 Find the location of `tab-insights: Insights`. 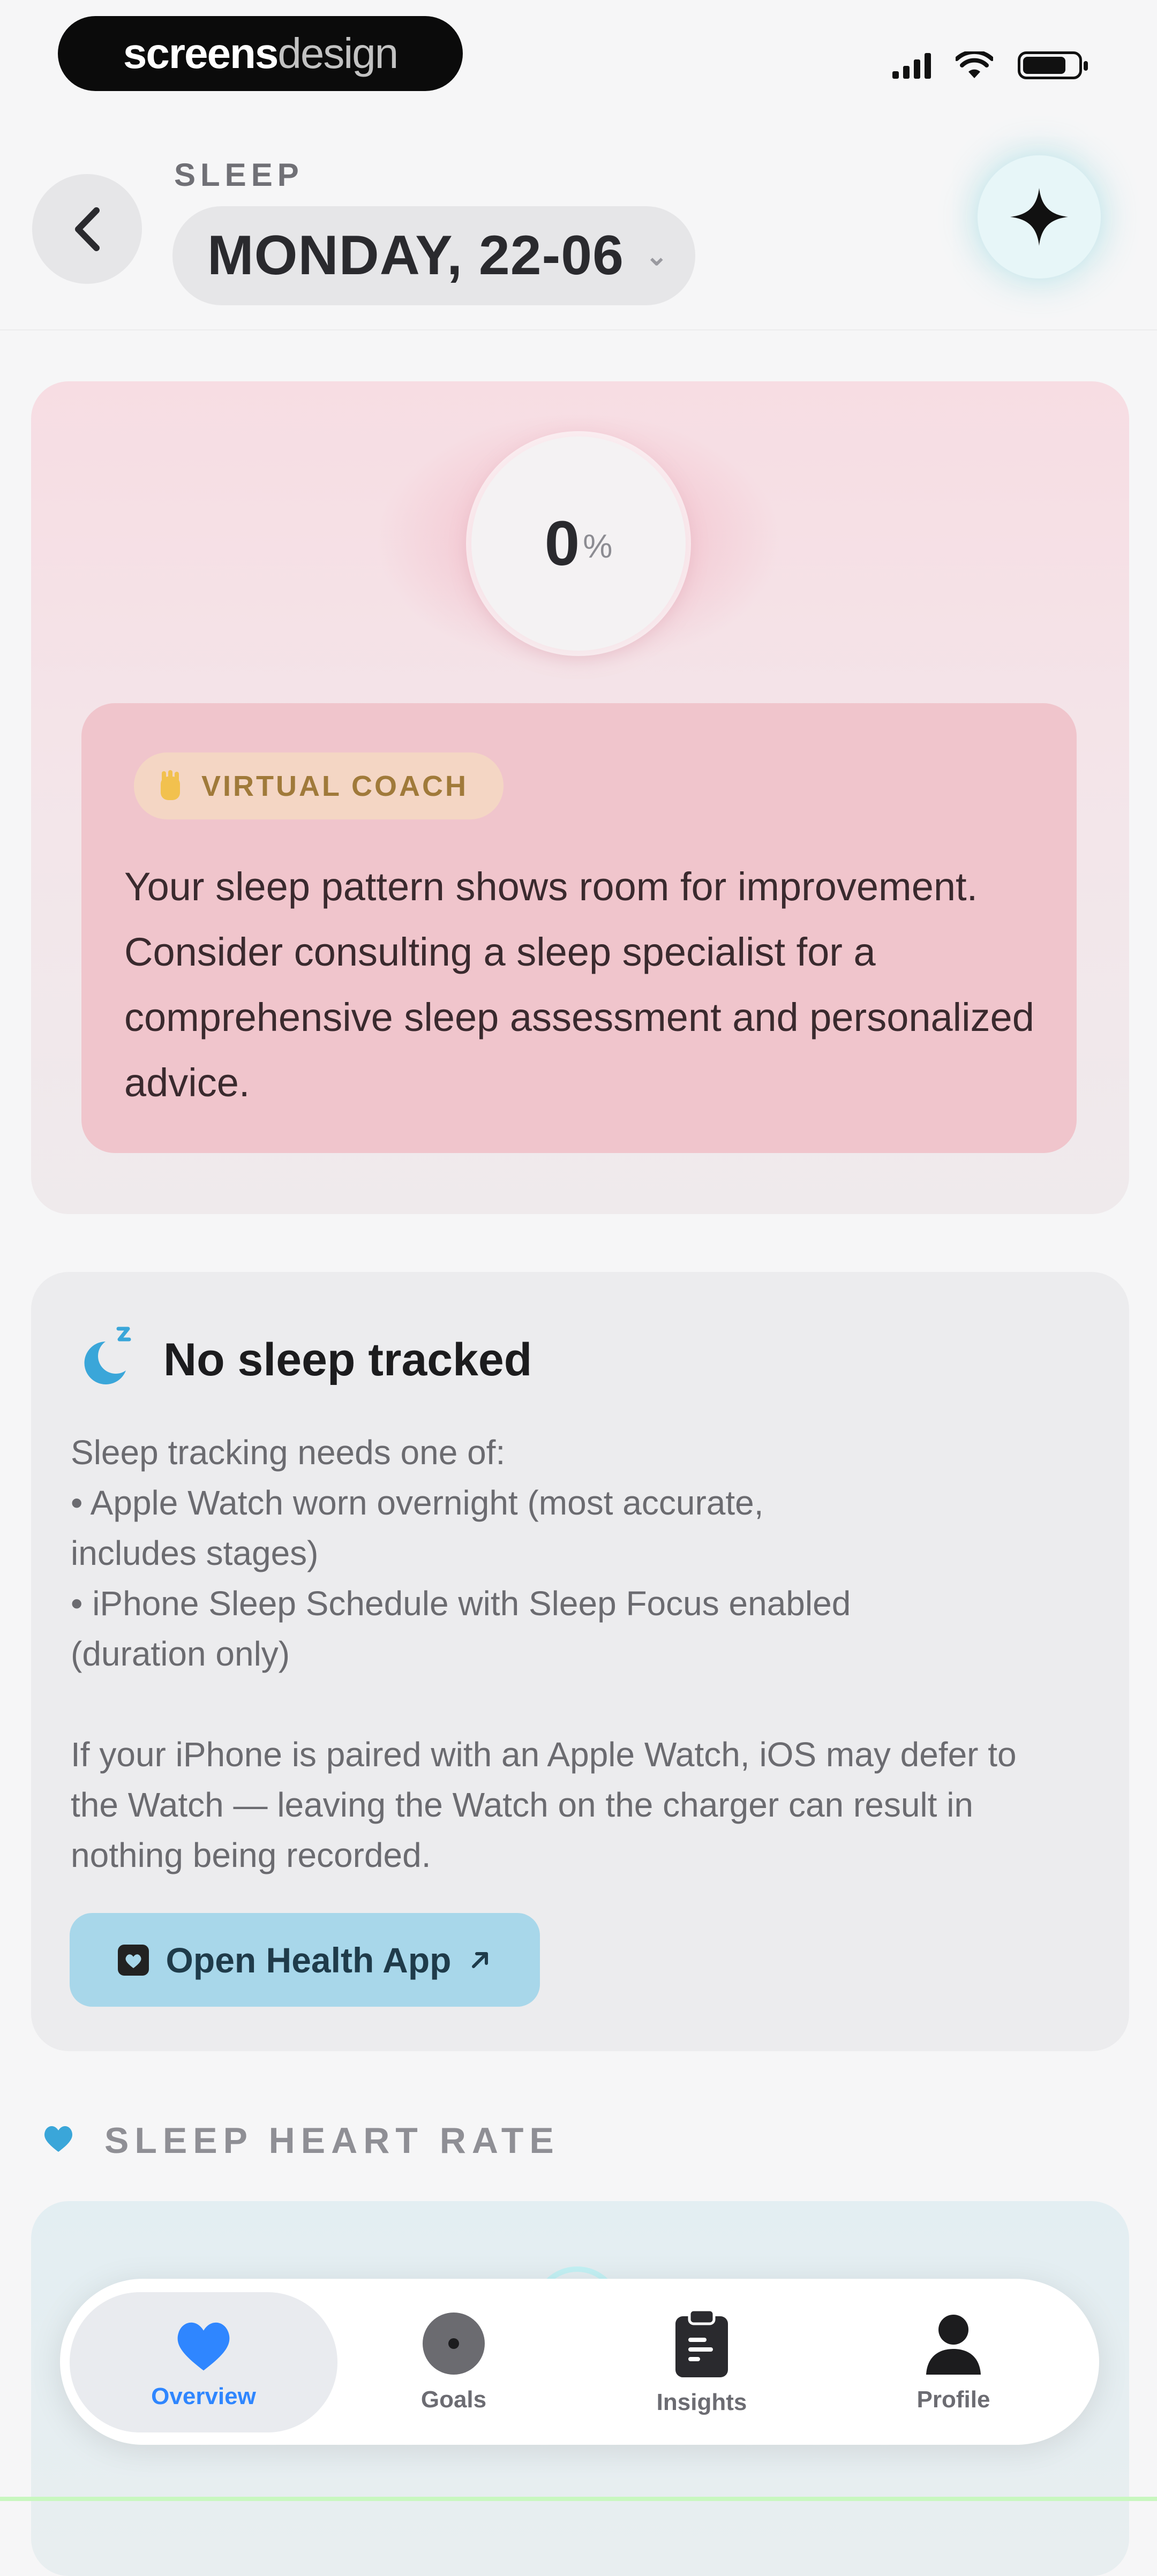

tab-insights: Insights is located at coordinates (701, 2362).